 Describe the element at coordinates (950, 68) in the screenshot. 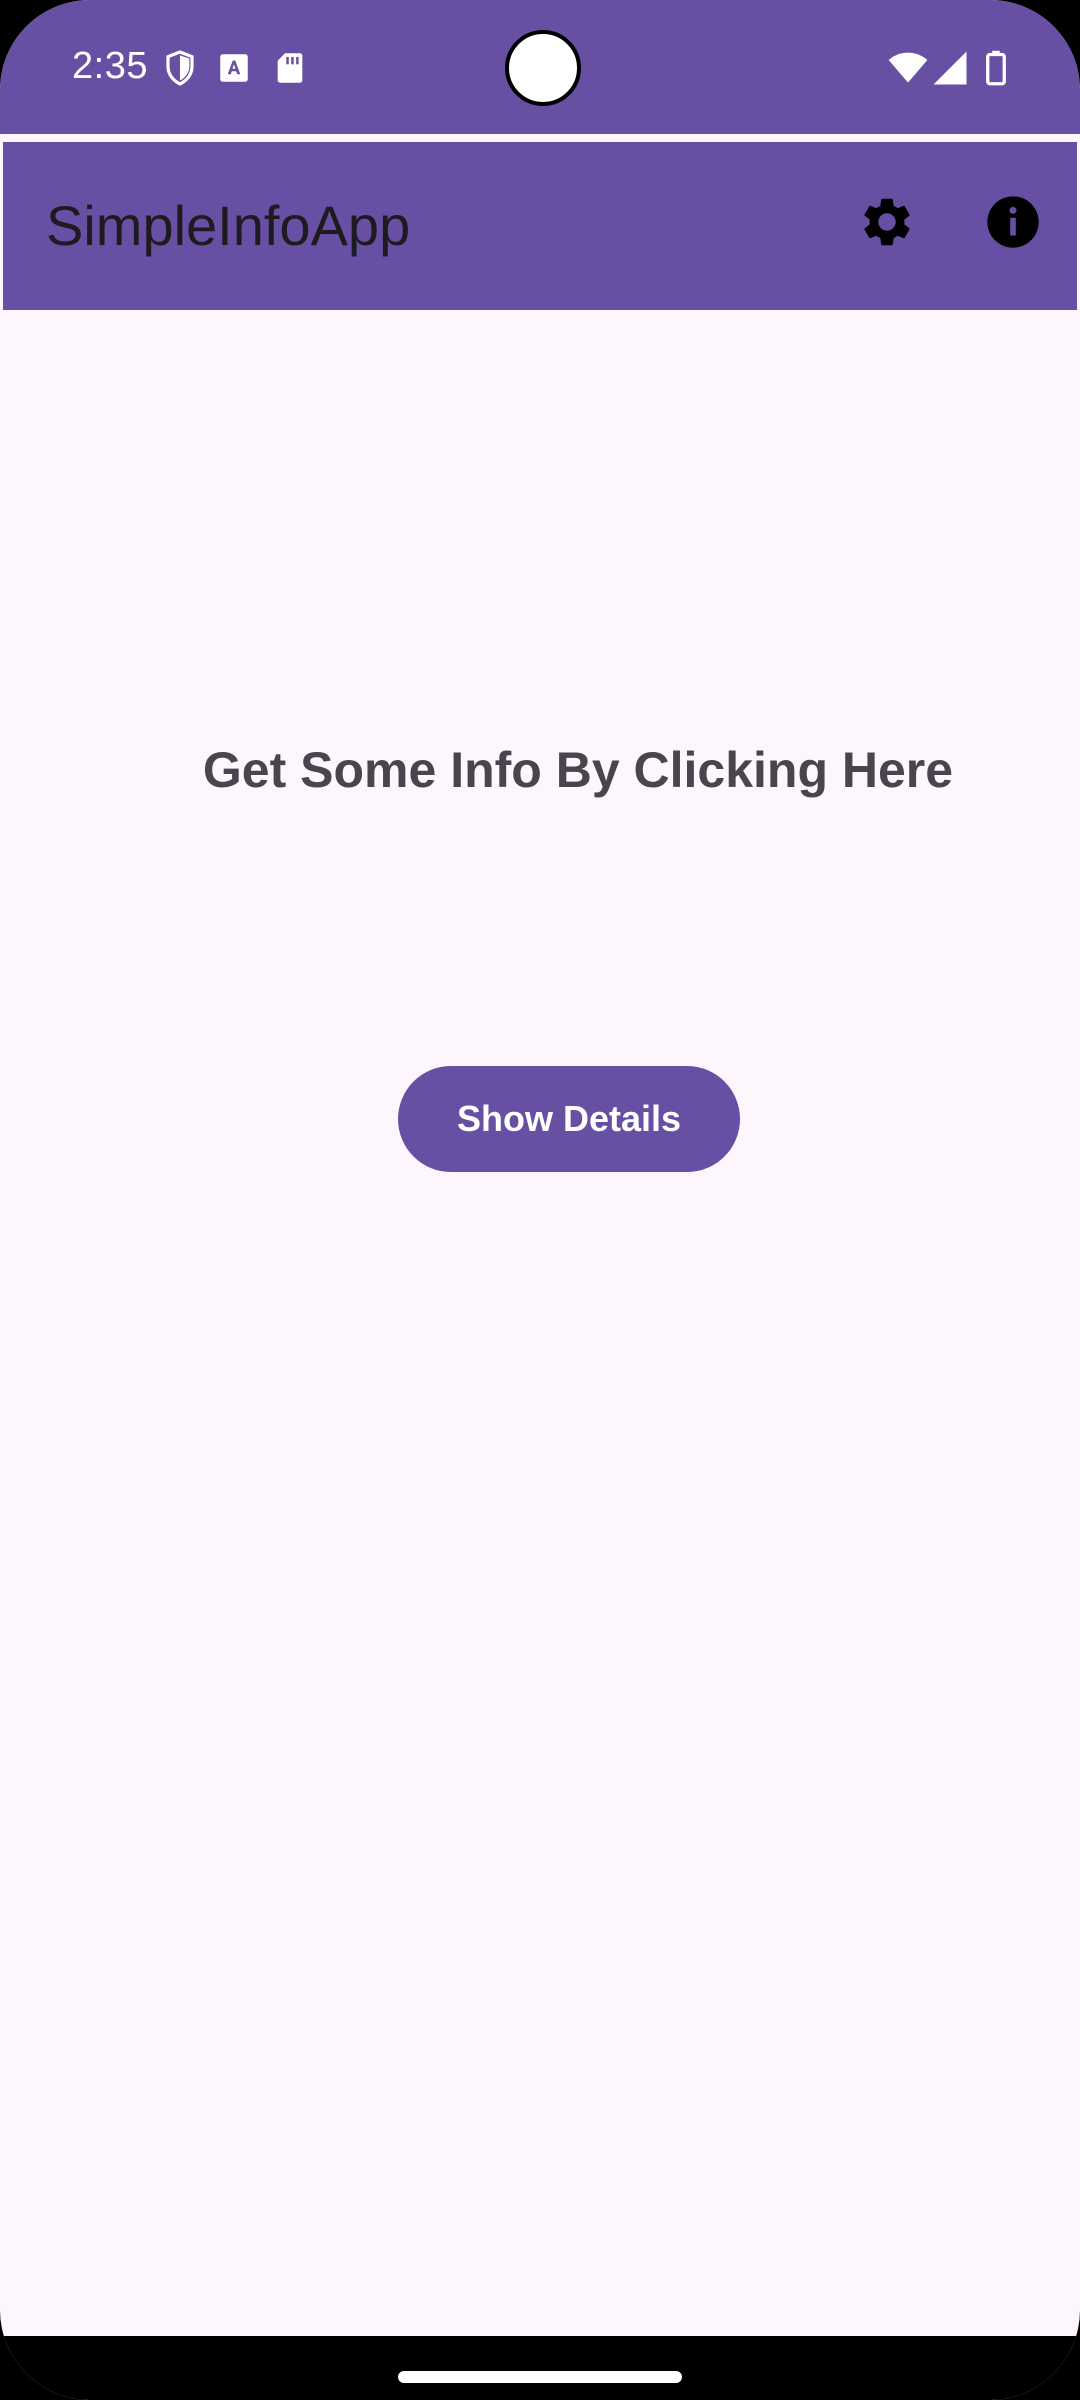

I see `signal-icon` at that location.